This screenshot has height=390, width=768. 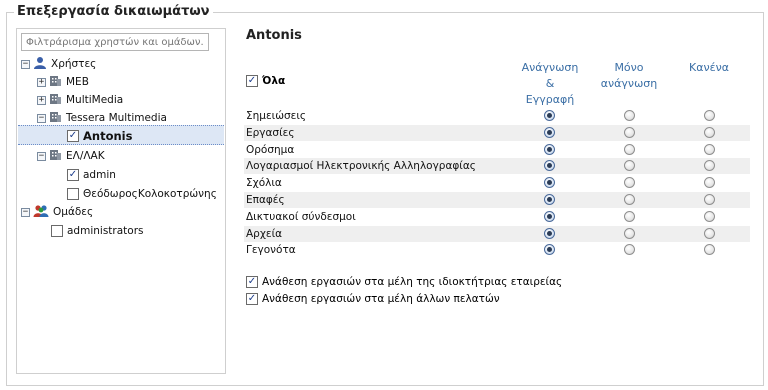 What do you see at coordinates (57, 231) in the screenshot?
I see `group-checkbox` at bounding box center [57, 231].